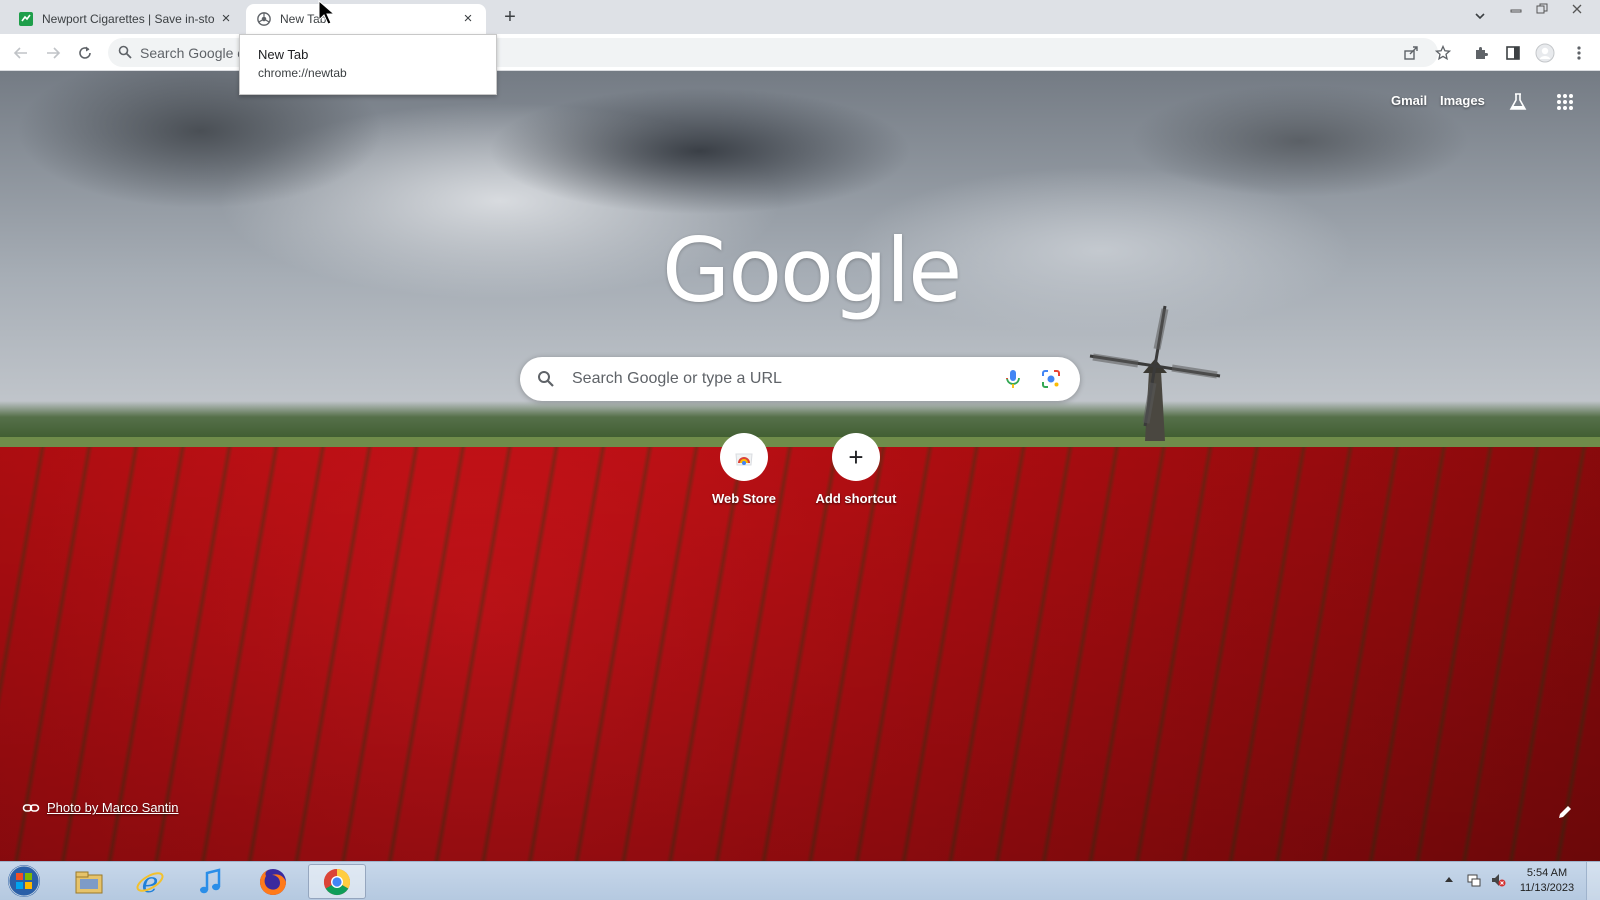 This screenshot has height=900, width=1600. Describe the element at coordinates (89, 881) in the screenshot. I see `taskbar-explorer-icon` at that location.